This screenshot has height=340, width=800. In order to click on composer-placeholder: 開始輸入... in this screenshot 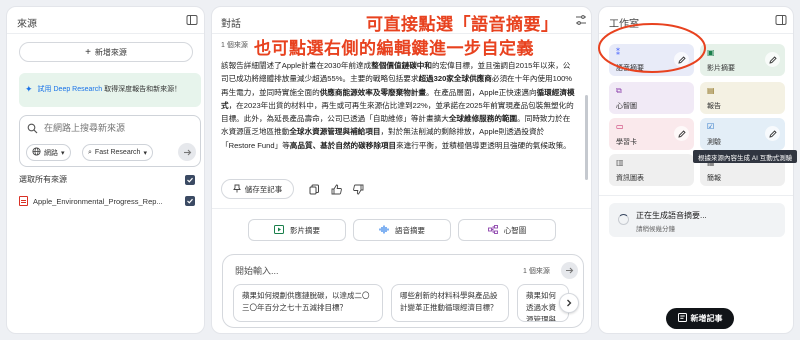, I will do `click(257, 270)`.